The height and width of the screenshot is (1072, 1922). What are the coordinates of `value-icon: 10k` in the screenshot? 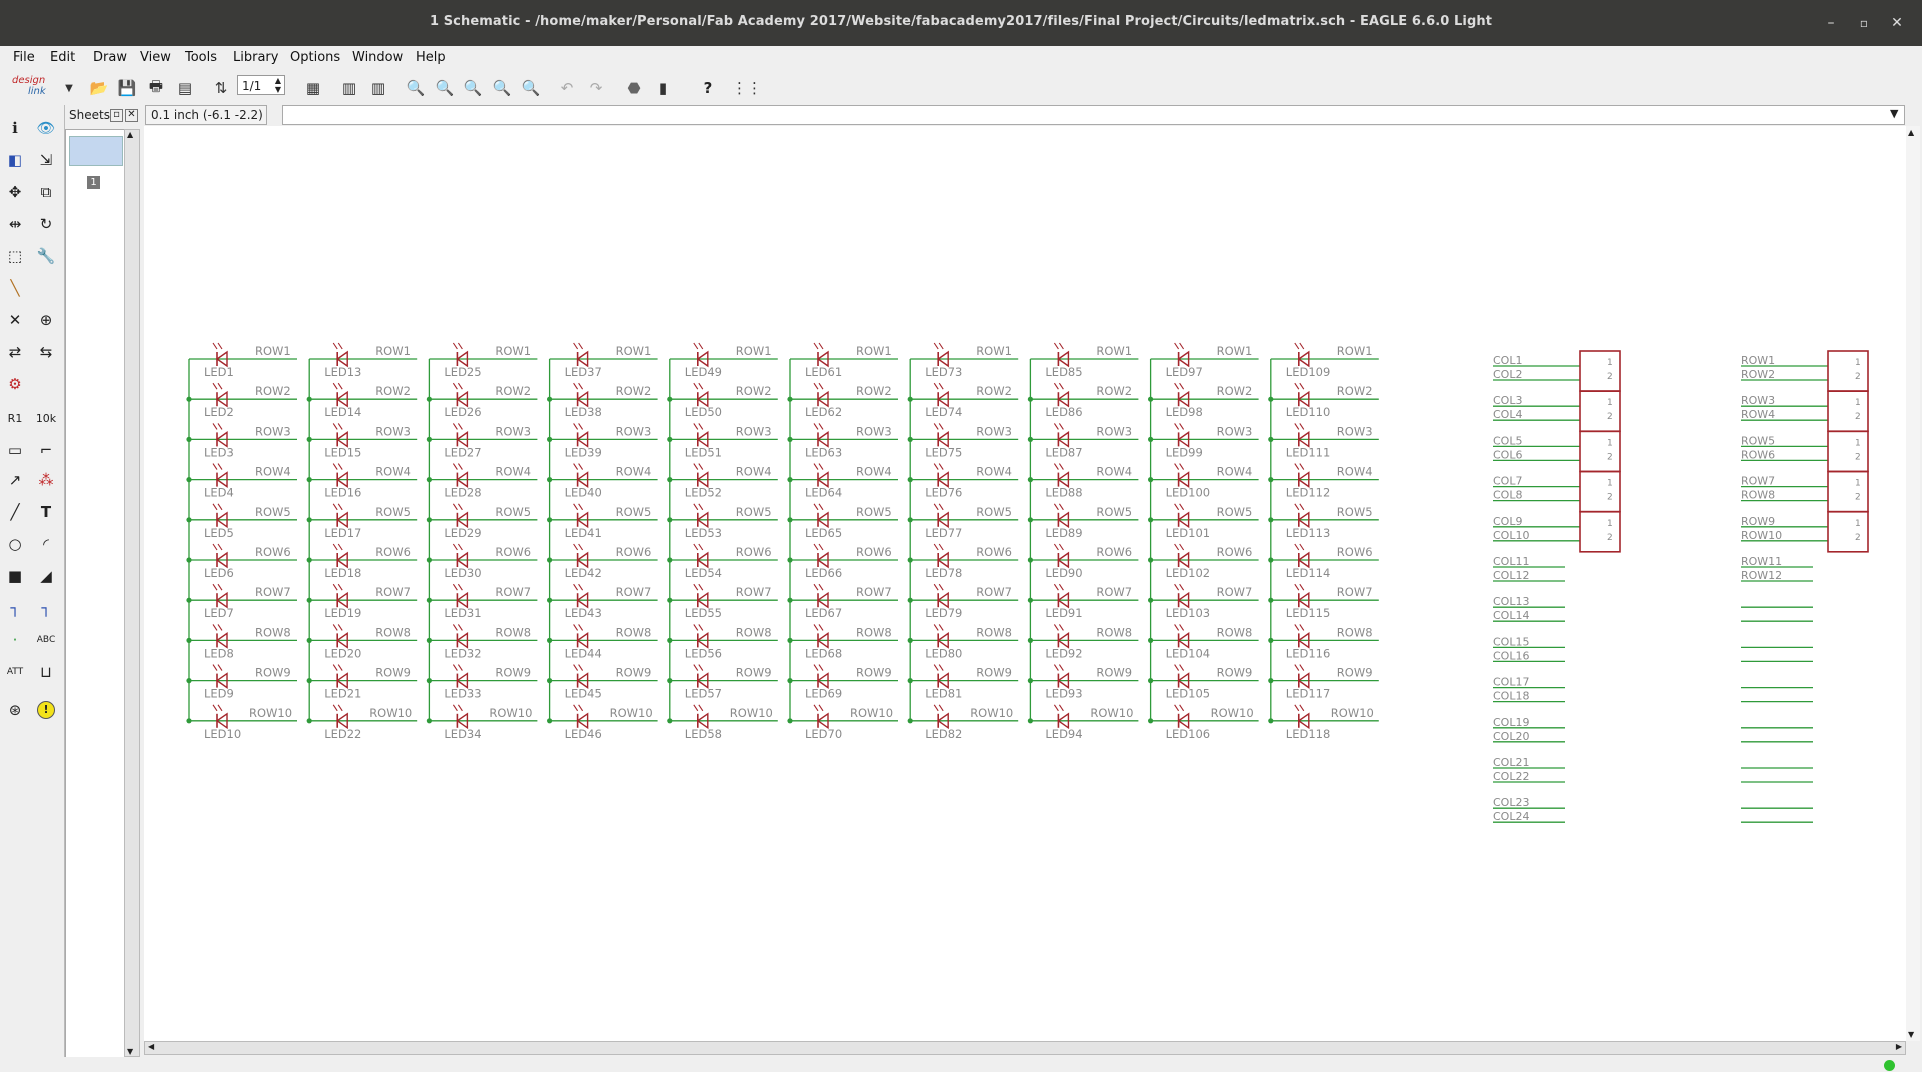 It's located at (46, 418).